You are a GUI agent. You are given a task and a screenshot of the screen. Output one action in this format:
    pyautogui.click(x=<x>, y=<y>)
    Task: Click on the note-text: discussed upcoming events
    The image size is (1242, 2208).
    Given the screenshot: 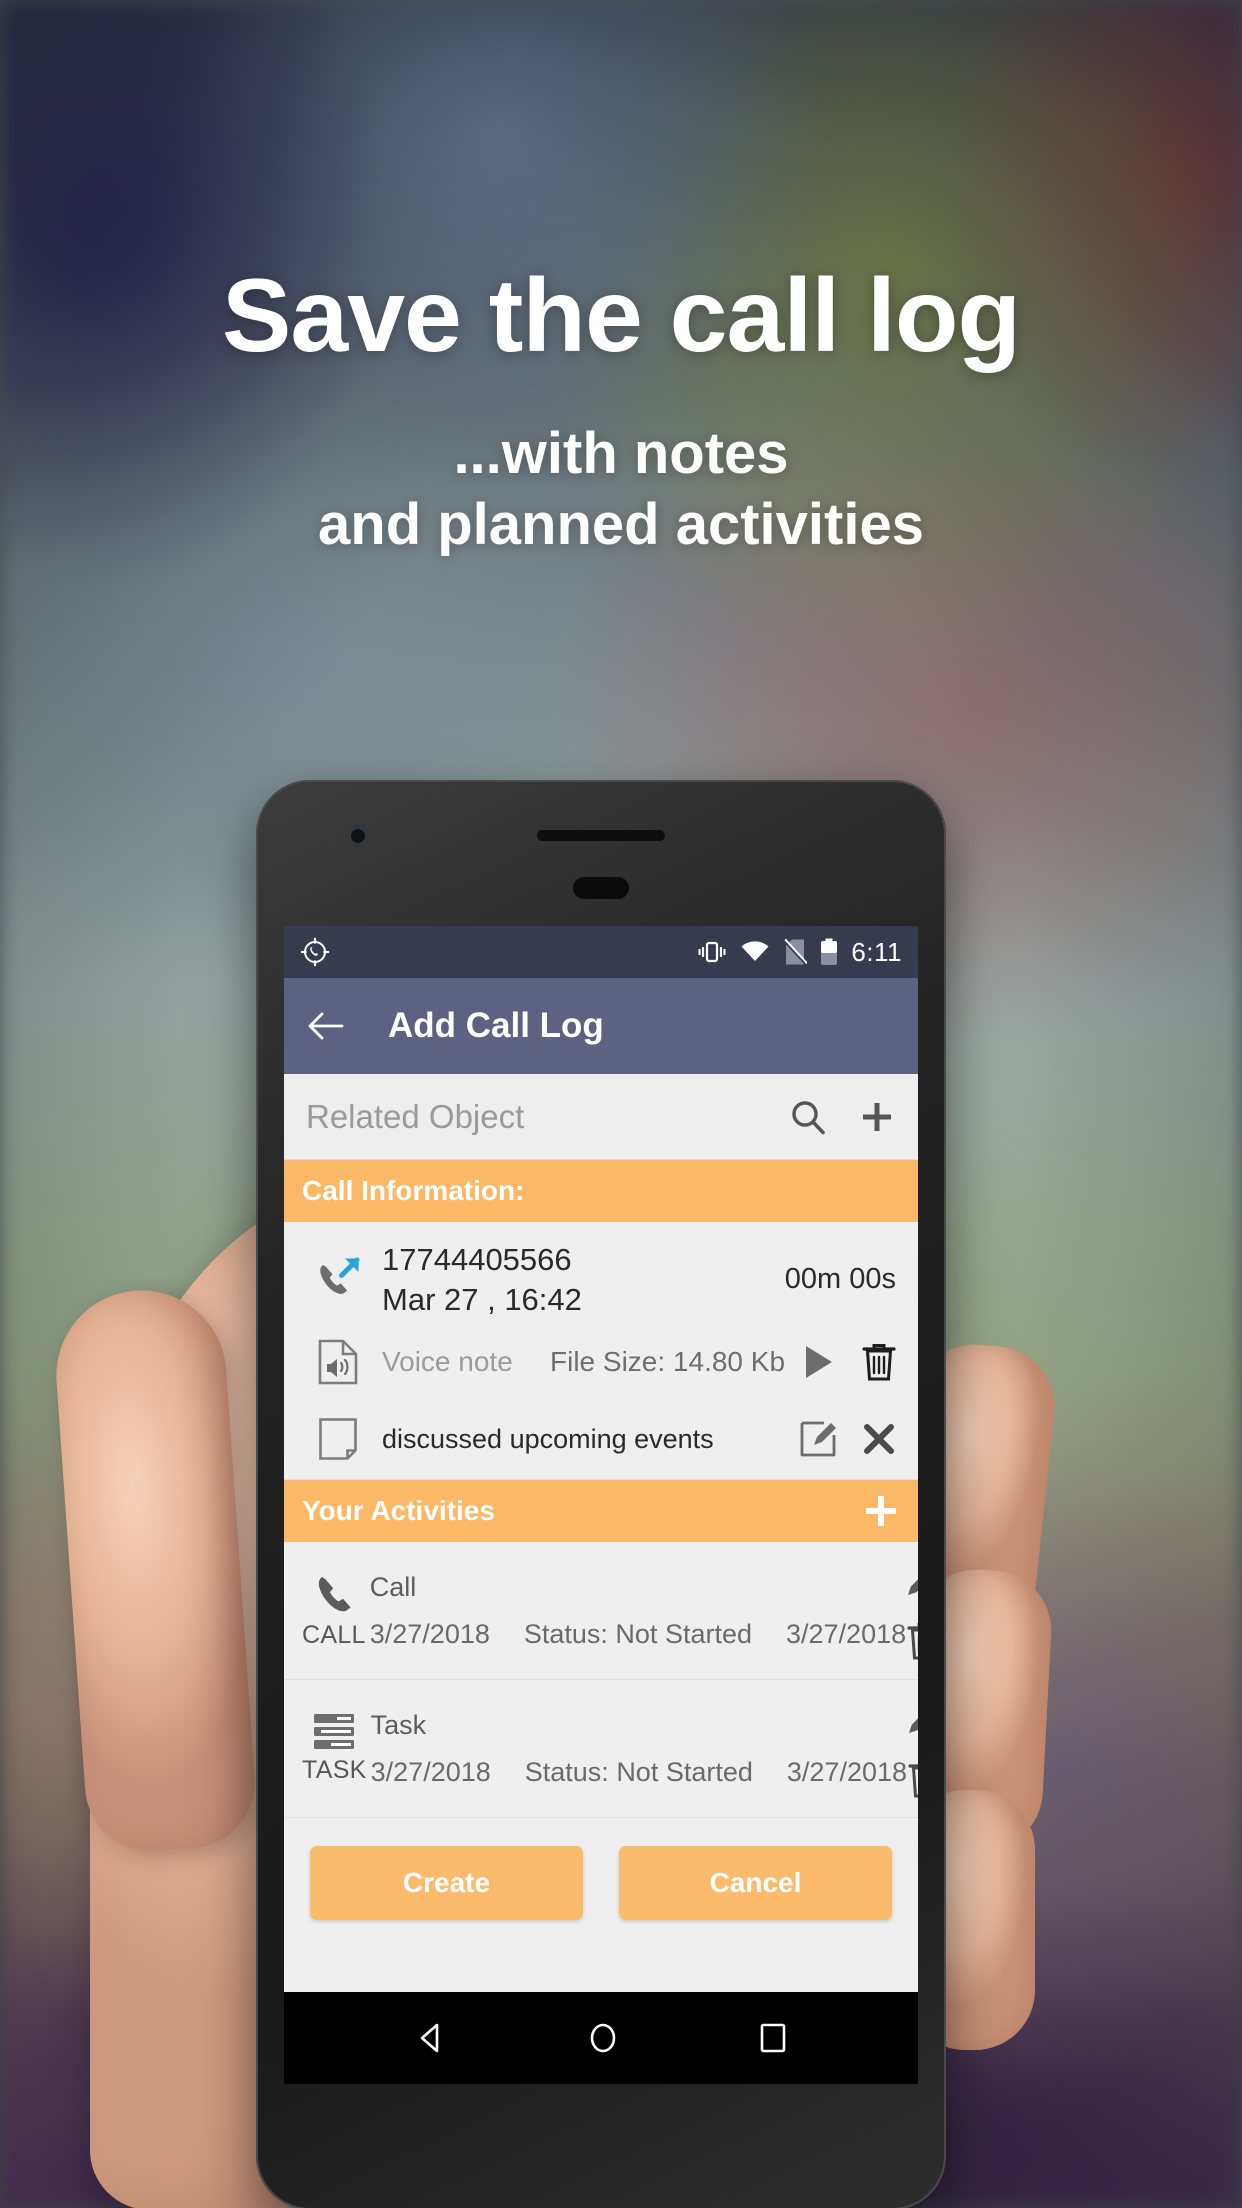 What is the action you would take?
    pyautogui.click(x=548, y=1438)
    